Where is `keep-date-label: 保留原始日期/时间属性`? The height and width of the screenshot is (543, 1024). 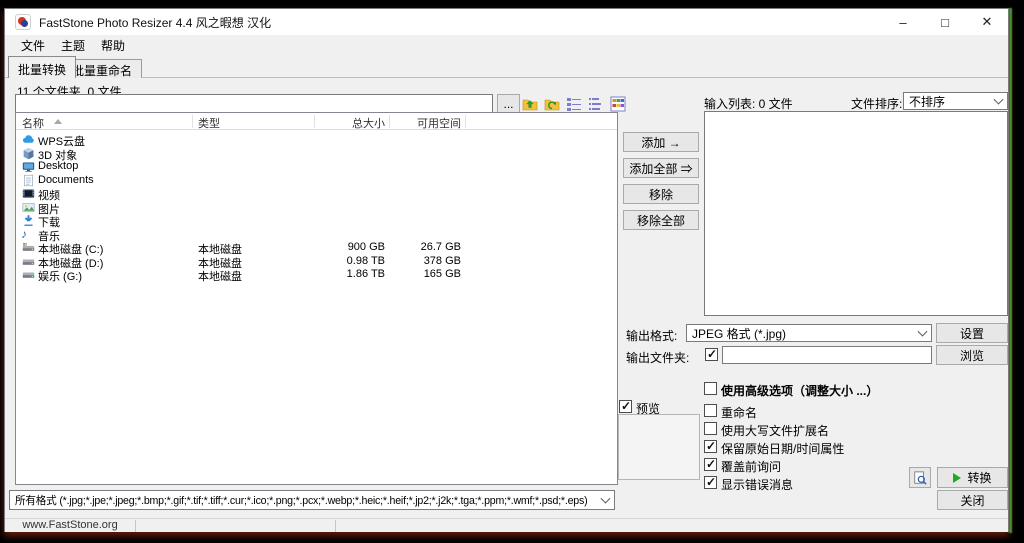 keep-date-label: 保留原始日期/时间属性 is located at coordinates (783, 449).